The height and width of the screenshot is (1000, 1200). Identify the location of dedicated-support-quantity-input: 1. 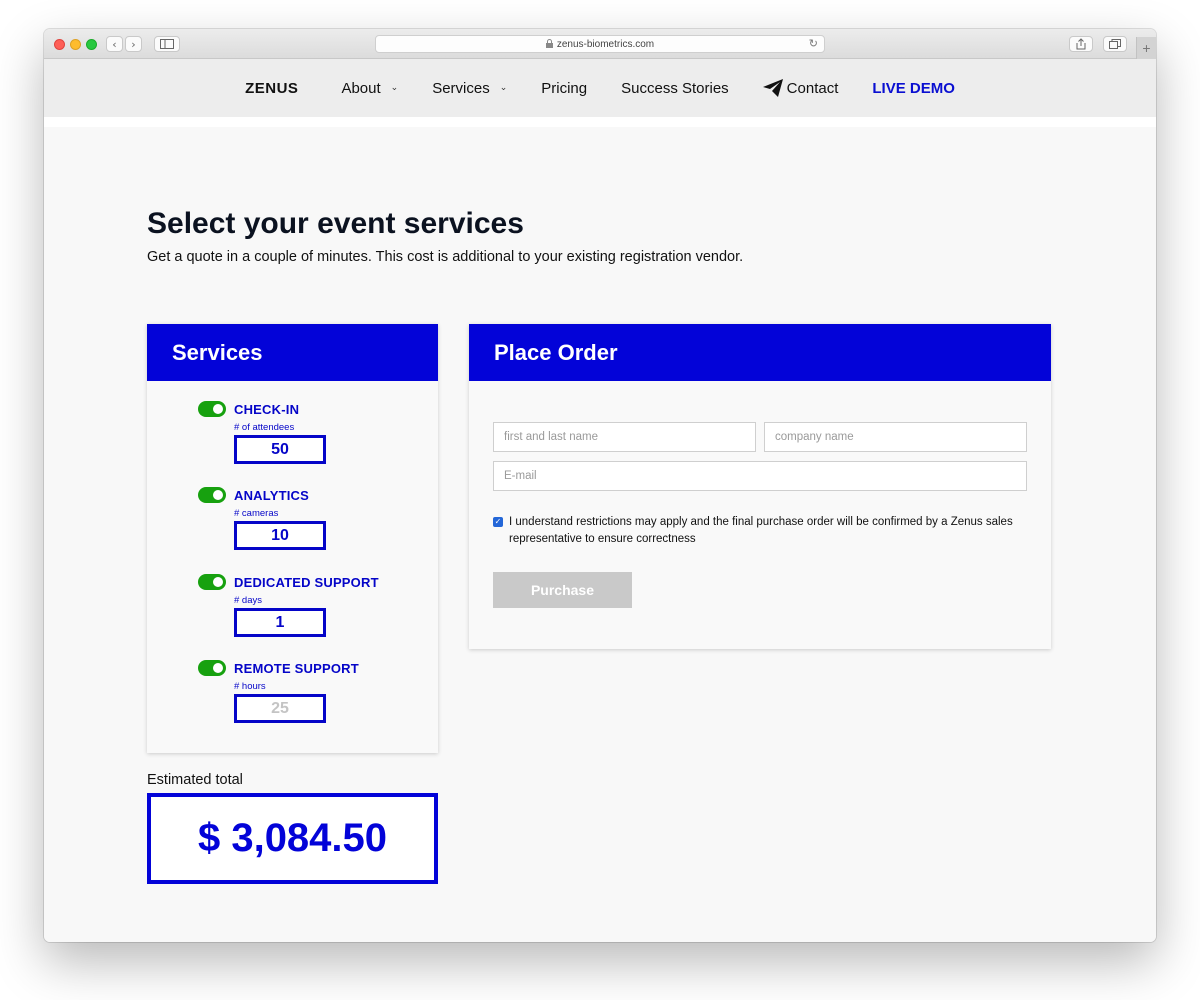
(280, 622).